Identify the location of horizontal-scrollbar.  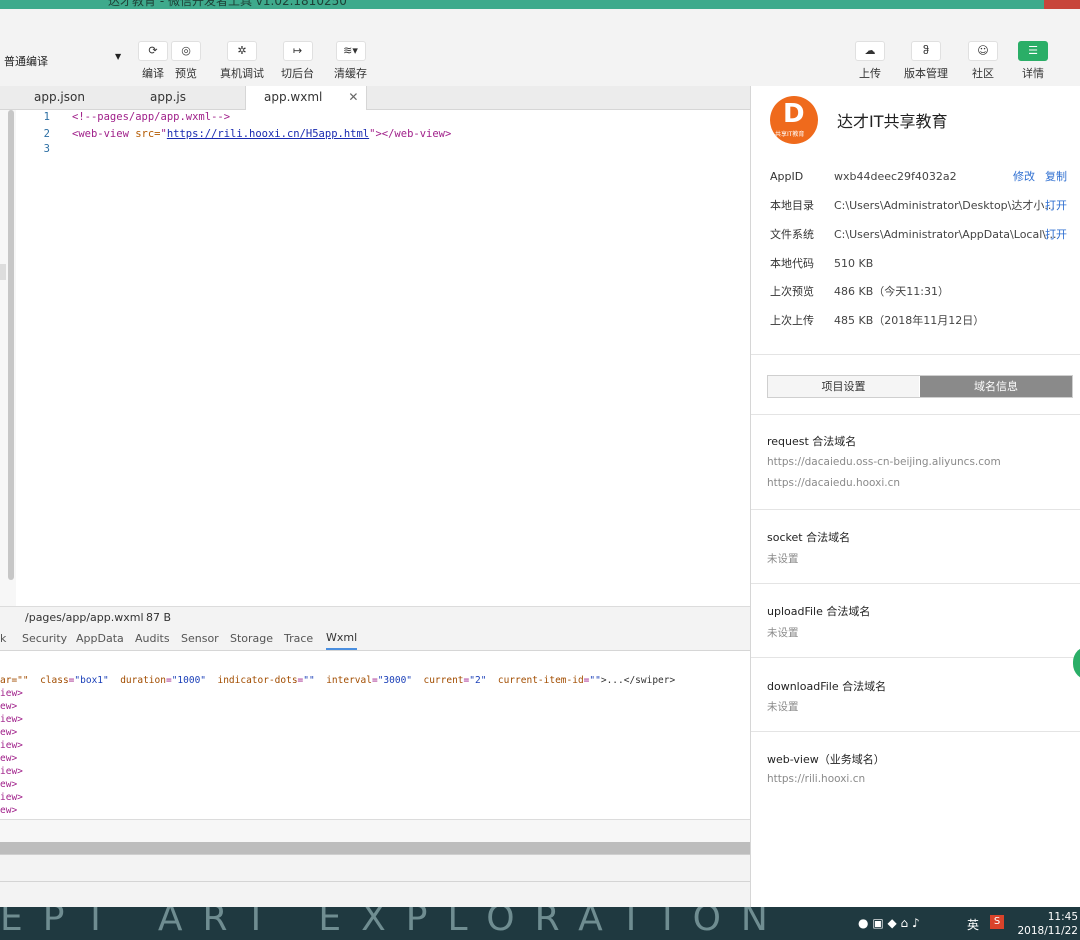
(375, 848).